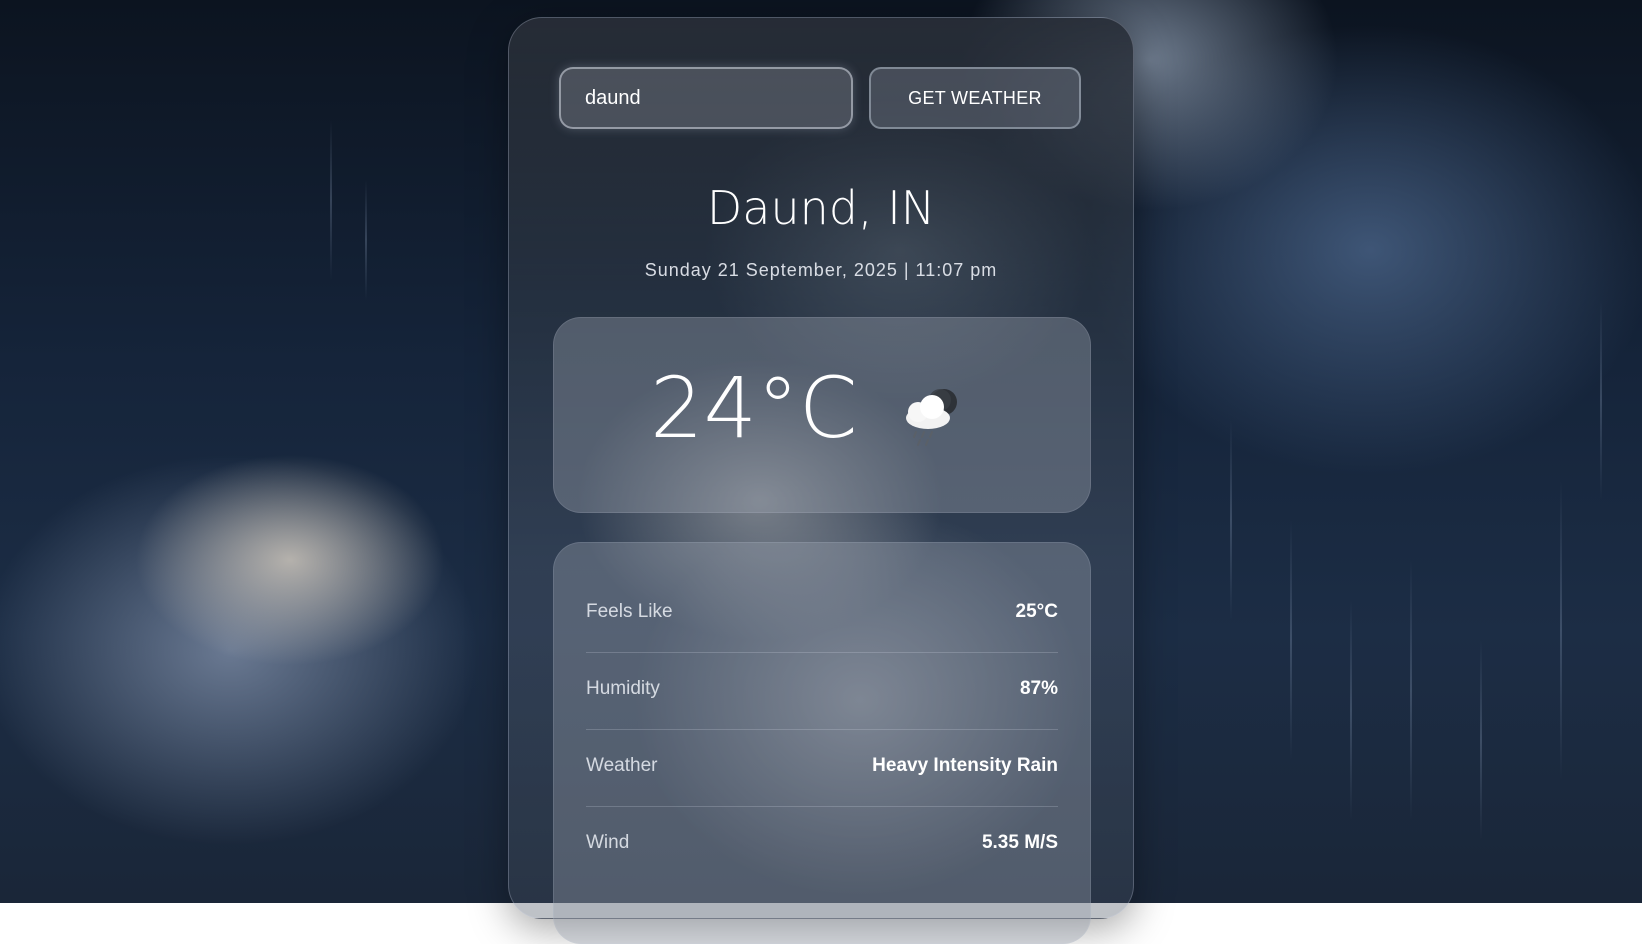 The height and width of the screenshot is (944, 1642). I want to click on date-time-text: Sunday 21 September, 2025 | 11:07 pm, so click(821, 270).